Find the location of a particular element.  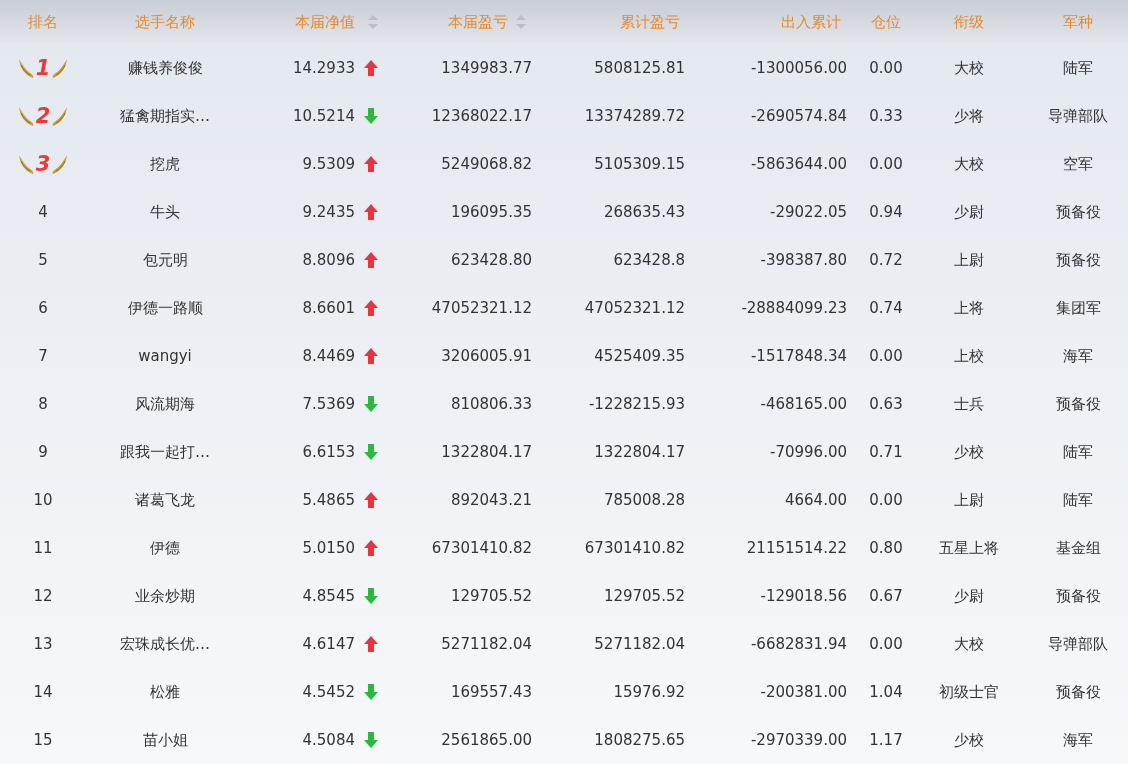

rank-grade: 上将 is located at coordinates (969, 308).